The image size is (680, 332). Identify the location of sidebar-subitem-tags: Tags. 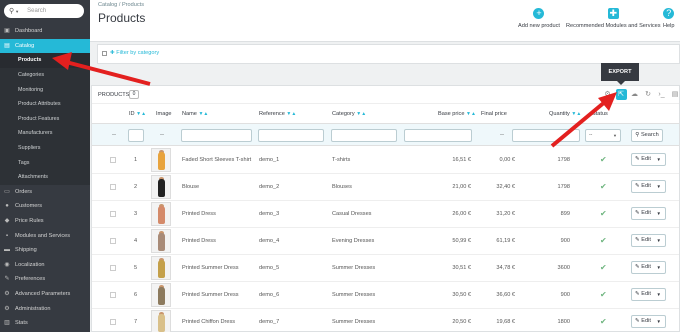
(45, 162).